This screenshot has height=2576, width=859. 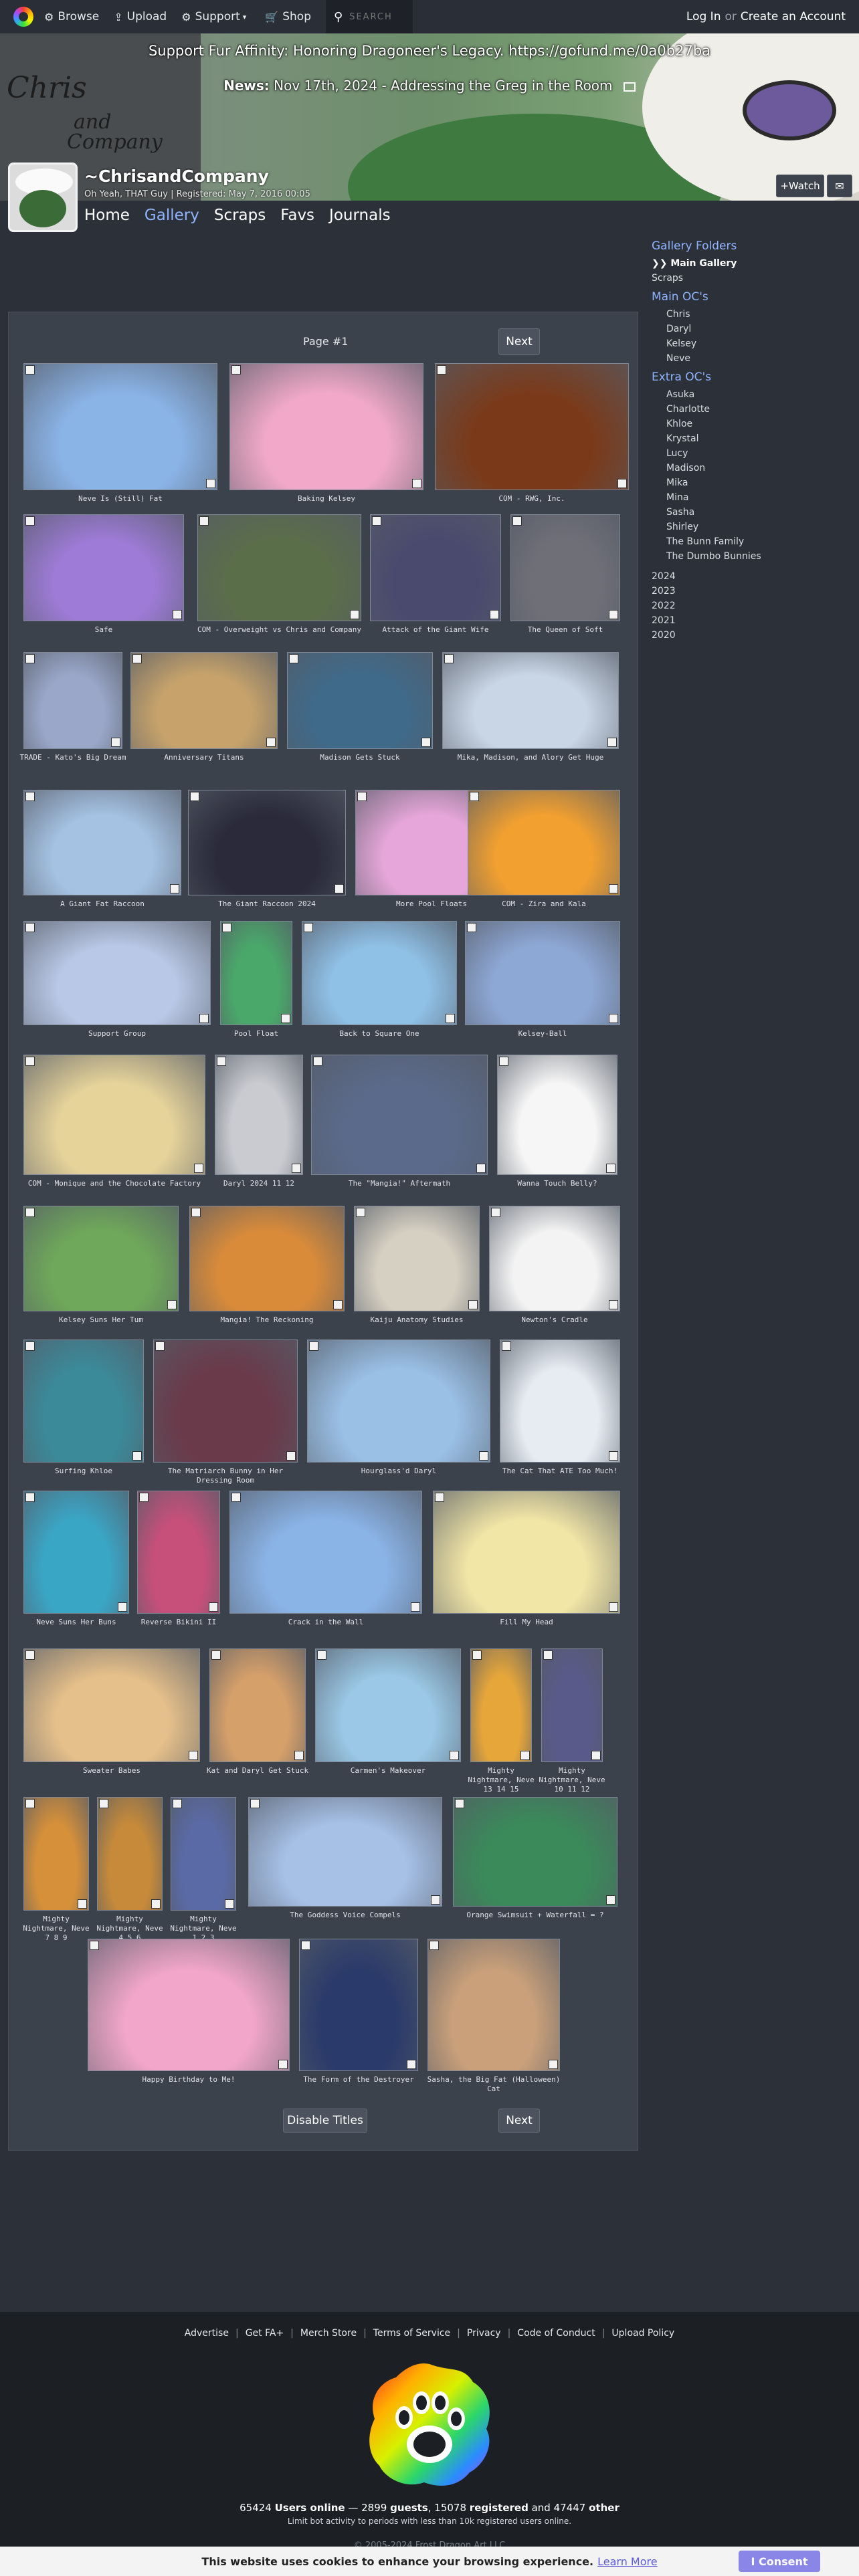 What do you see at coordinates (56, 1929) in the screenshot?
I see `thumbnail-title: Mighty Nightmare, Neve 7 8 9` at bounding box center [56, 1929].